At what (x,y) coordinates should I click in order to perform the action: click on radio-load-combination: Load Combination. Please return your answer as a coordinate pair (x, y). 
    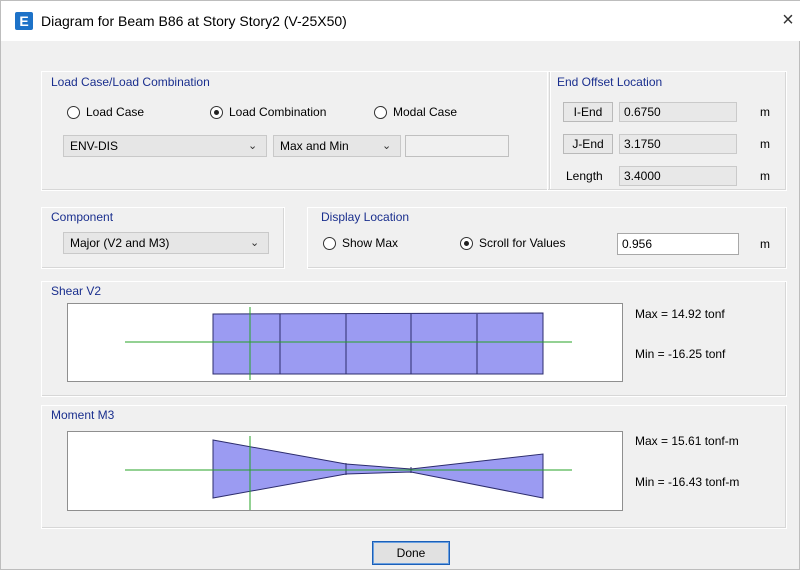
    Looking at the image, I should click on (268, 112).